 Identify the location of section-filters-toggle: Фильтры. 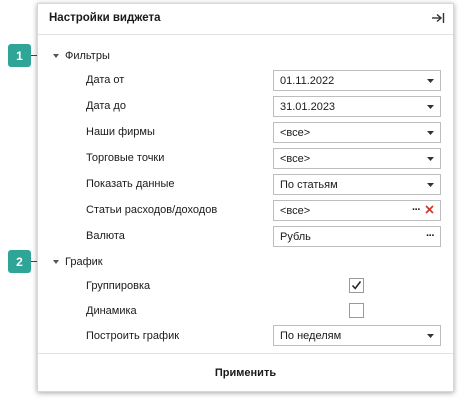
(81, 56).